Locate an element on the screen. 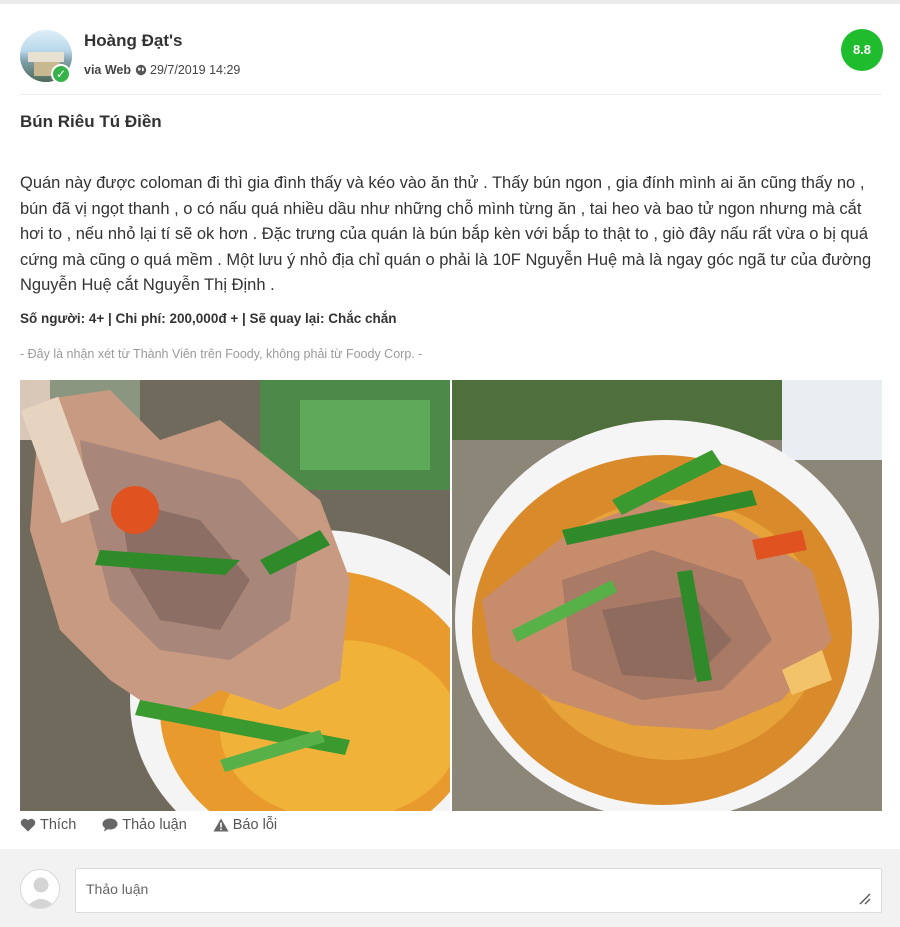 This screenshot has width=900, height=927. post-meta: via Web 29/7/2019 14:29 is located at coordinates (162, 70).